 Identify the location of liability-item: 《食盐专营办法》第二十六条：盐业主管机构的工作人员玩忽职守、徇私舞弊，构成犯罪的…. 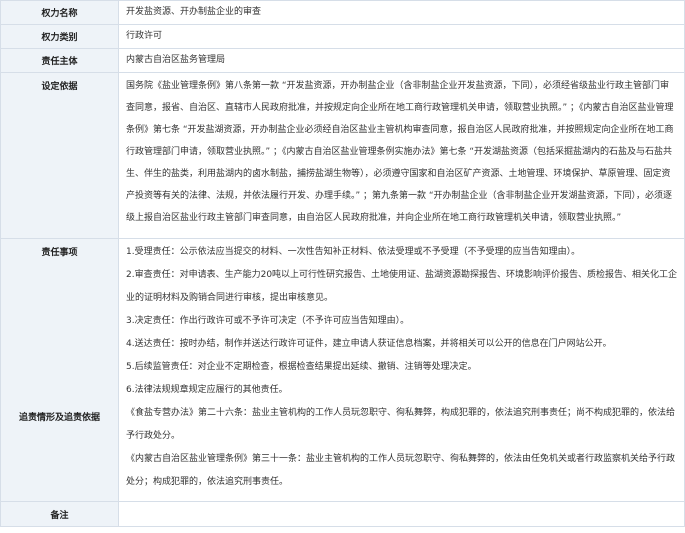
(401, 424).